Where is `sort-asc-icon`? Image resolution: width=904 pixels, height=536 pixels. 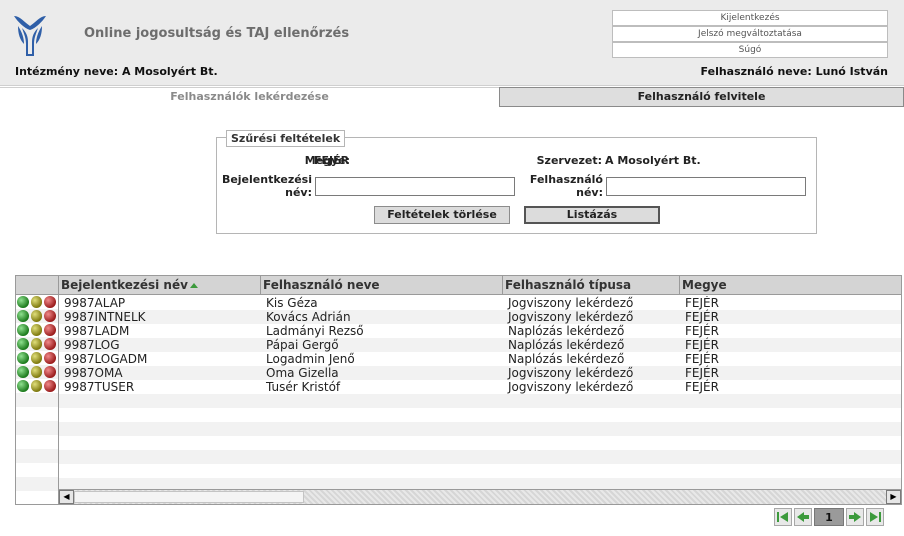 sort-asc-icon is located at coordinates (193, 285).